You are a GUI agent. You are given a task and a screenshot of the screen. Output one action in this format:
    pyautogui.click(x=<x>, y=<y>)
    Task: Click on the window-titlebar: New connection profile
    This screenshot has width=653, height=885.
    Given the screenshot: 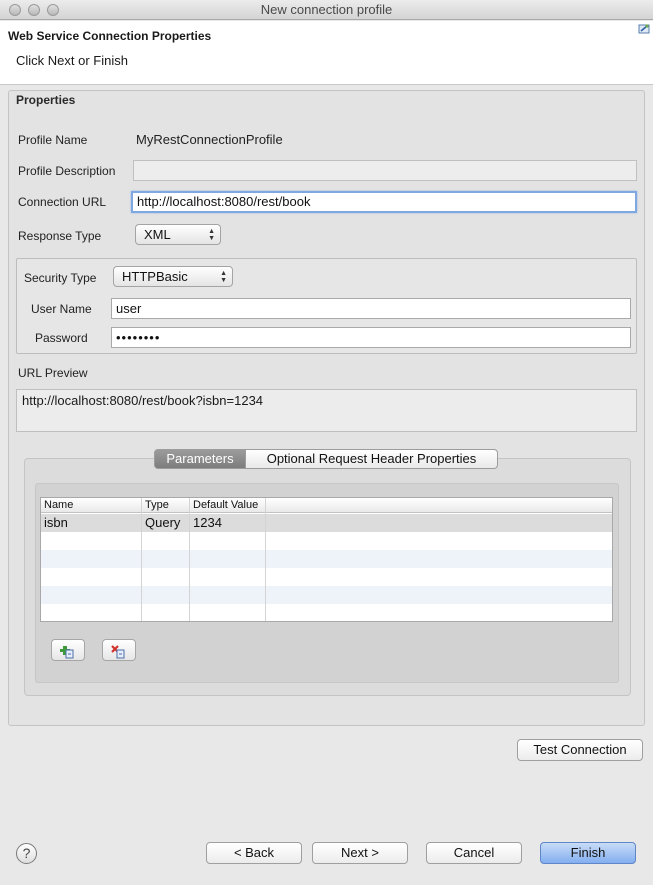 What is the action you would take?
    pyautogui.click(x=326, y=10)
    